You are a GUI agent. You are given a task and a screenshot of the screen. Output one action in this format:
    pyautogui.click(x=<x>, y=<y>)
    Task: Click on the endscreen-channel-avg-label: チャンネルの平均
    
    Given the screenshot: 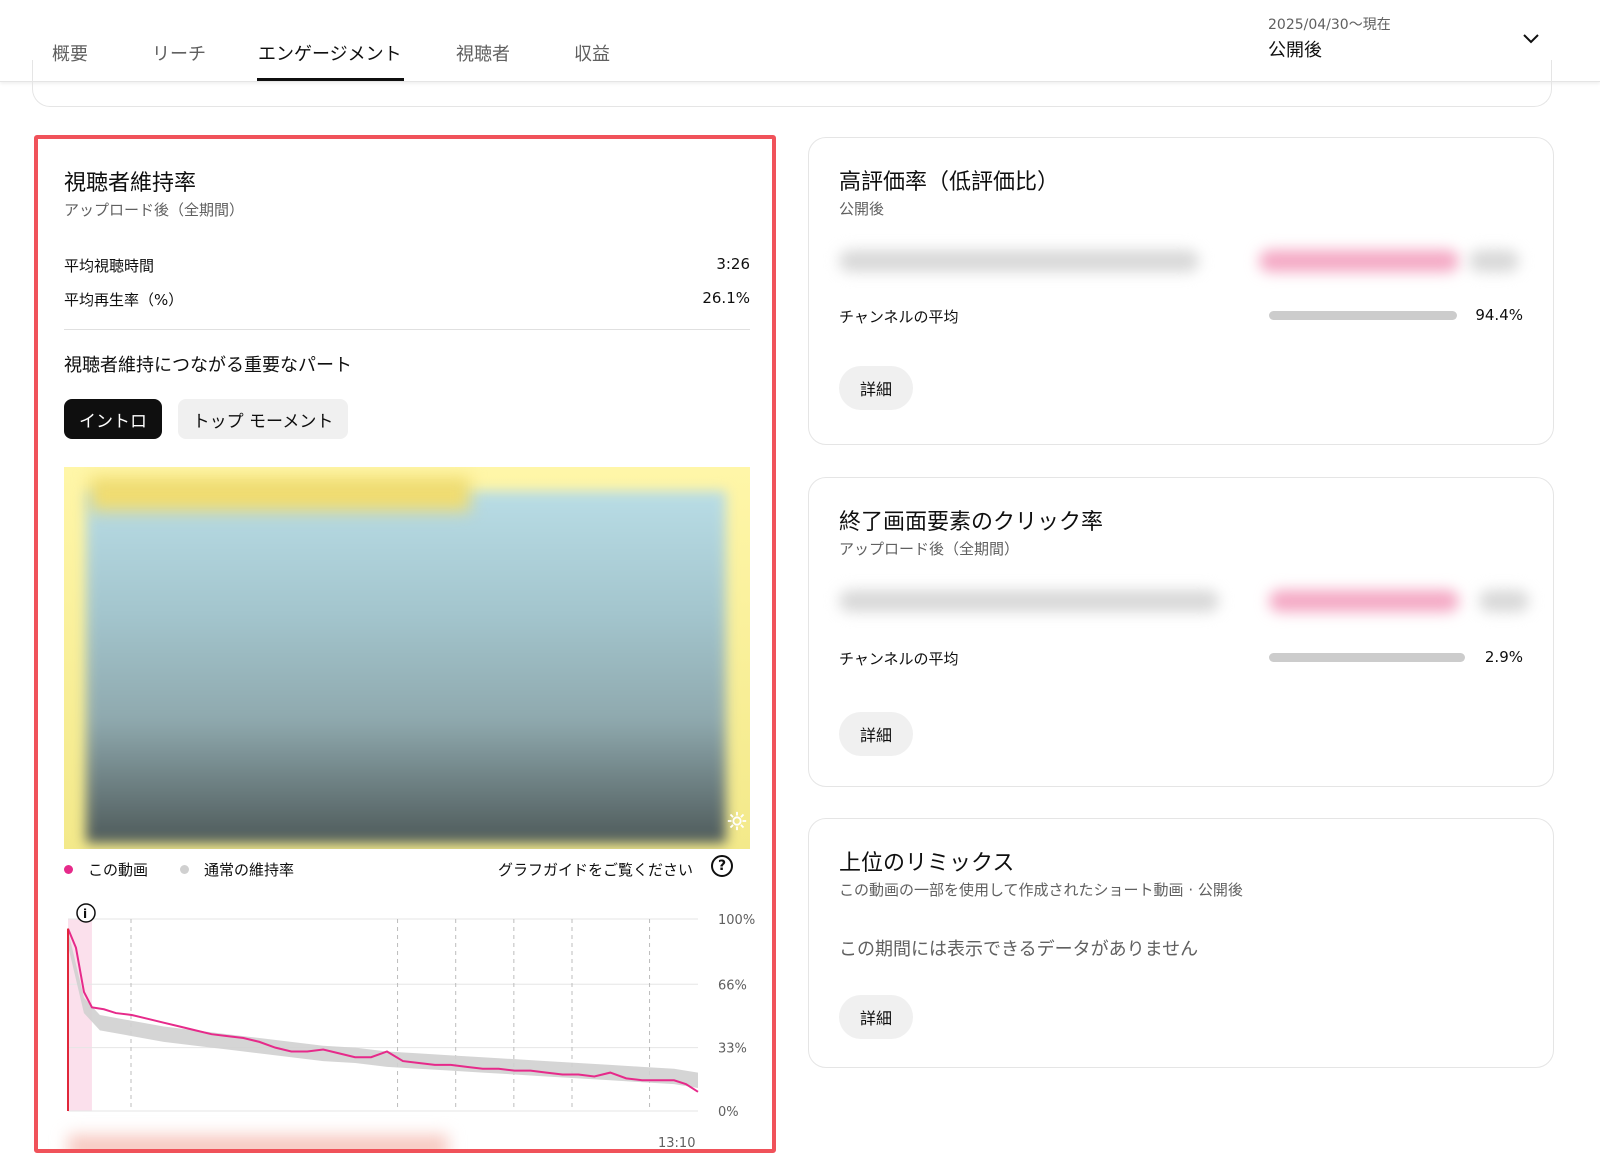 What is the action you would take?
    pyautogui.click(x=899, y=659)
    